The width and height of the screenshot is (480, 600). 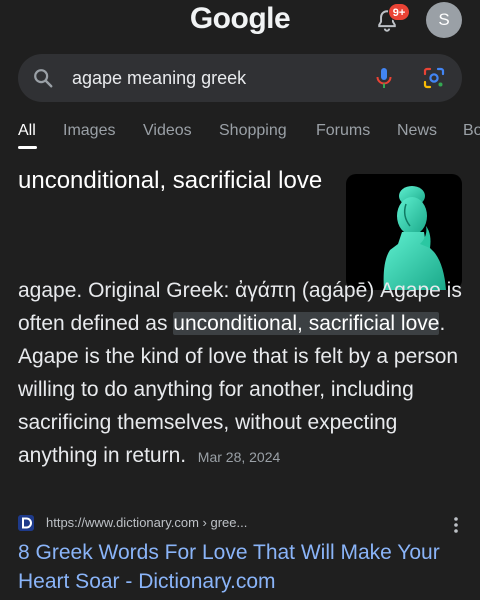 What do you see at coordinates (239, 457) in the screenshot?
I see `snippet-date: Mar 28, 2024` at bounding box center [239, 457].